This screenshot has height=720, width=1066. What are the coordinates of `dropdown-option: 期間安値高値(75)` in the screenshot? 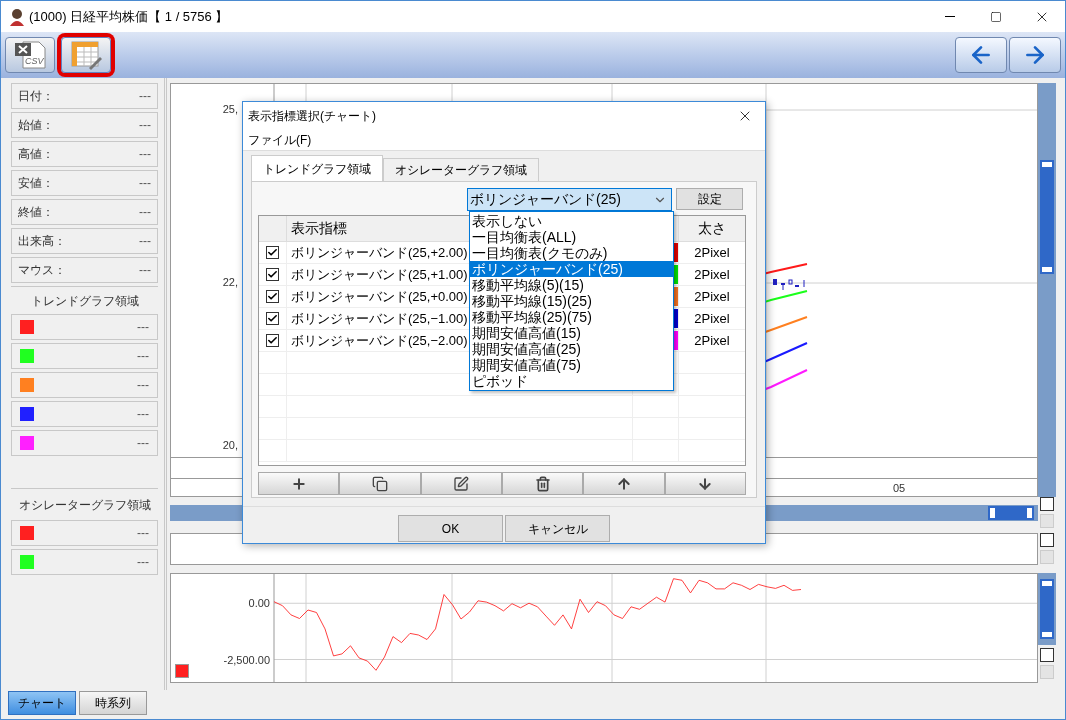 It's located at (571, 365).